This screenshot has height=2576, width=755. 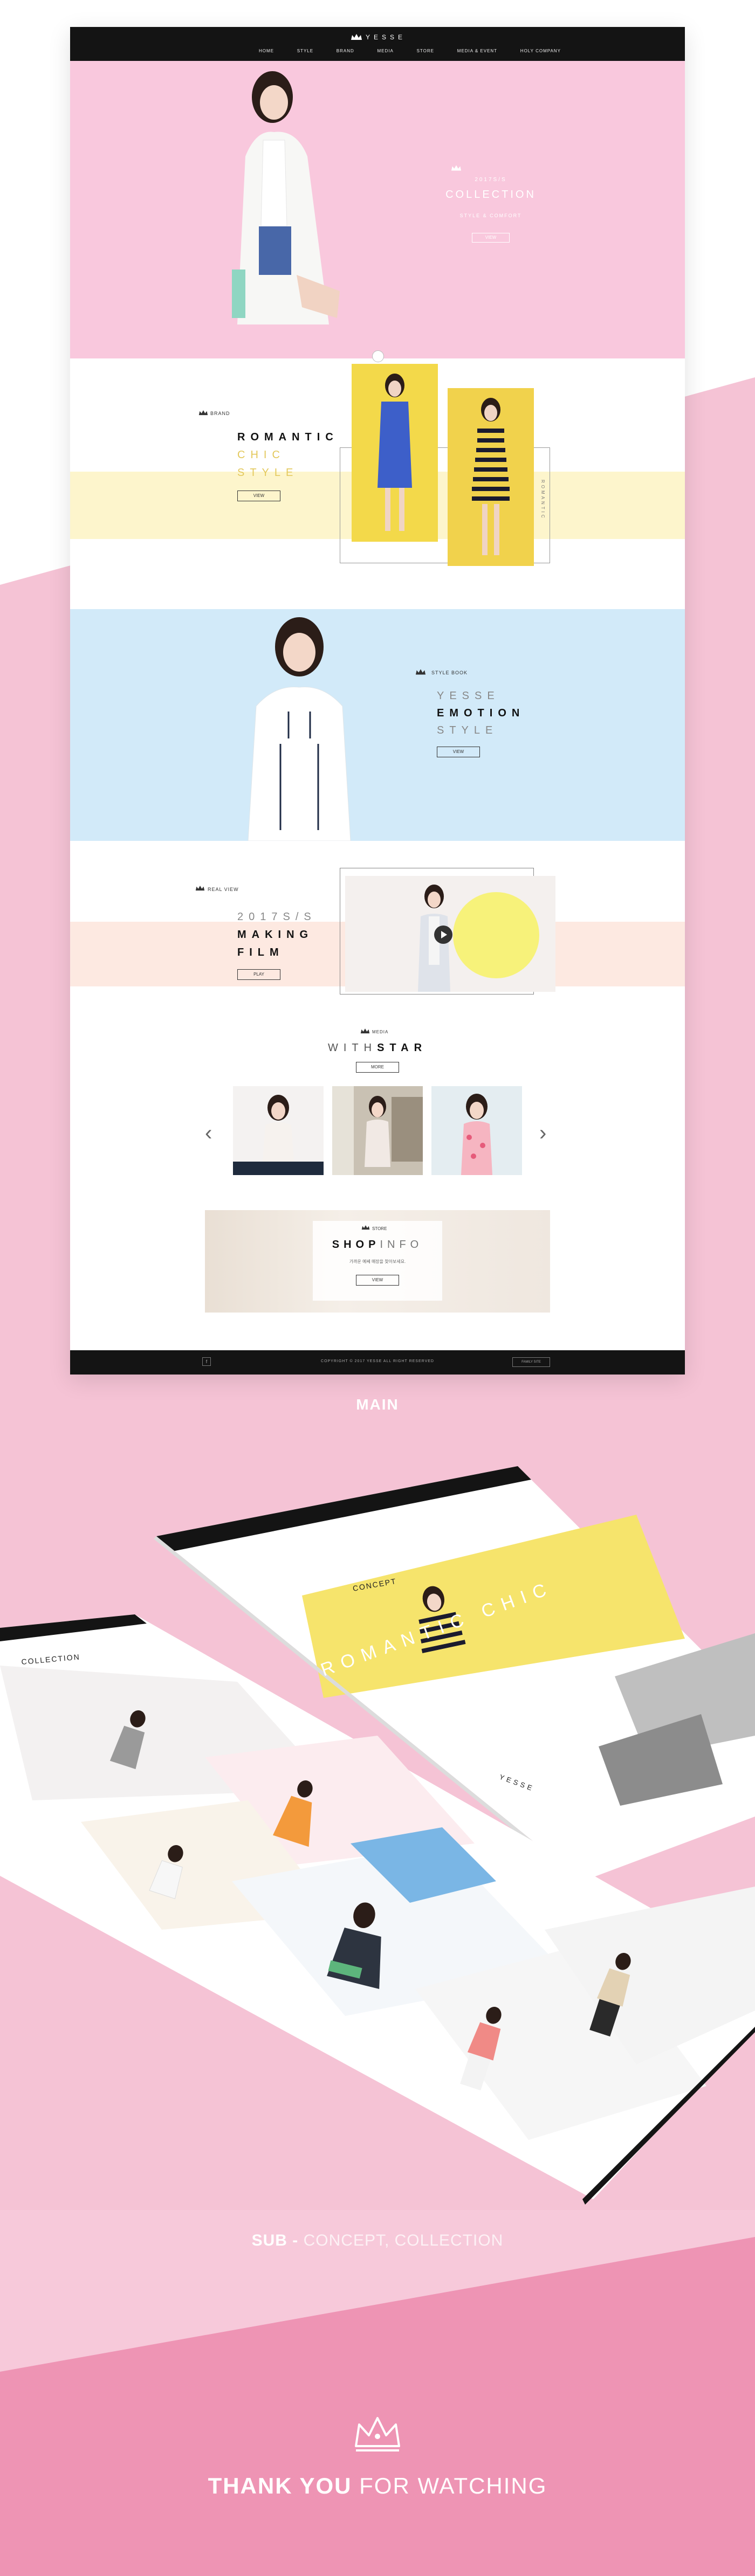 I want to click on star-title-light: WITH, so click(x=352, y=1048).